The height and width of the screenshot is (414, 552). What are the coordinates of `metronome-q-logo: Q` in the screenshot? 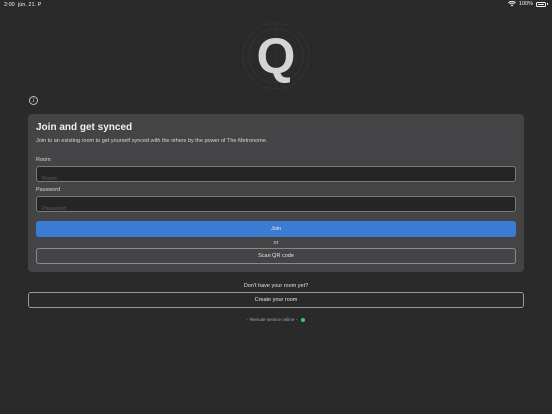 It's located at (276, 56).